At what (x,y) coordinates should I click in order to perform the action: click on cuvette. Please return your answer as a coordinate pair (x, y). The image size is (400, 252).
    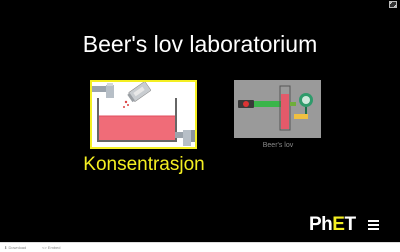
    Looking at the image, I should click on (285, 108).